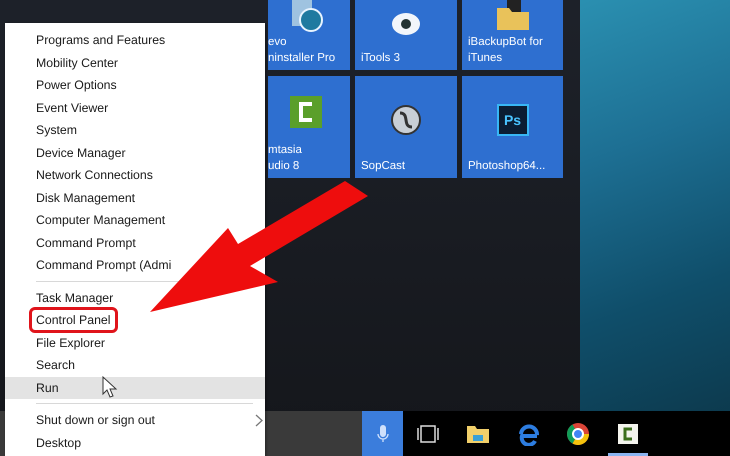 The width and height of the screenshot is (730, 456). I want to click on menu-label: Run, so click(47, 388).